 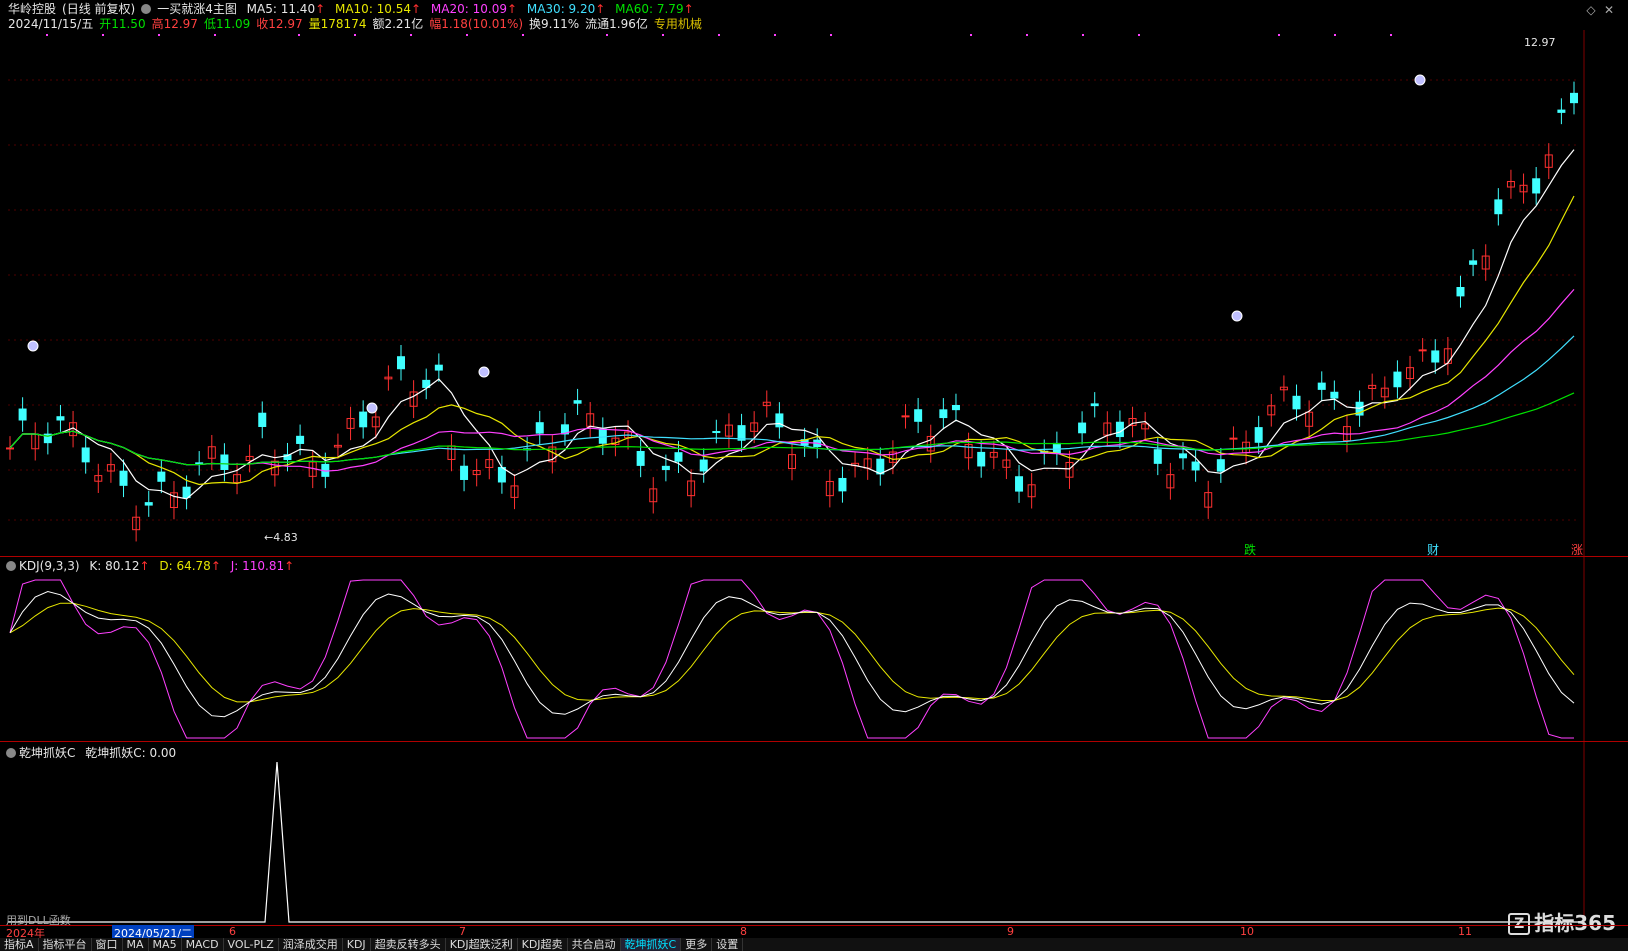 I want to click on kdj-d-line, so click(x=792, y=652).